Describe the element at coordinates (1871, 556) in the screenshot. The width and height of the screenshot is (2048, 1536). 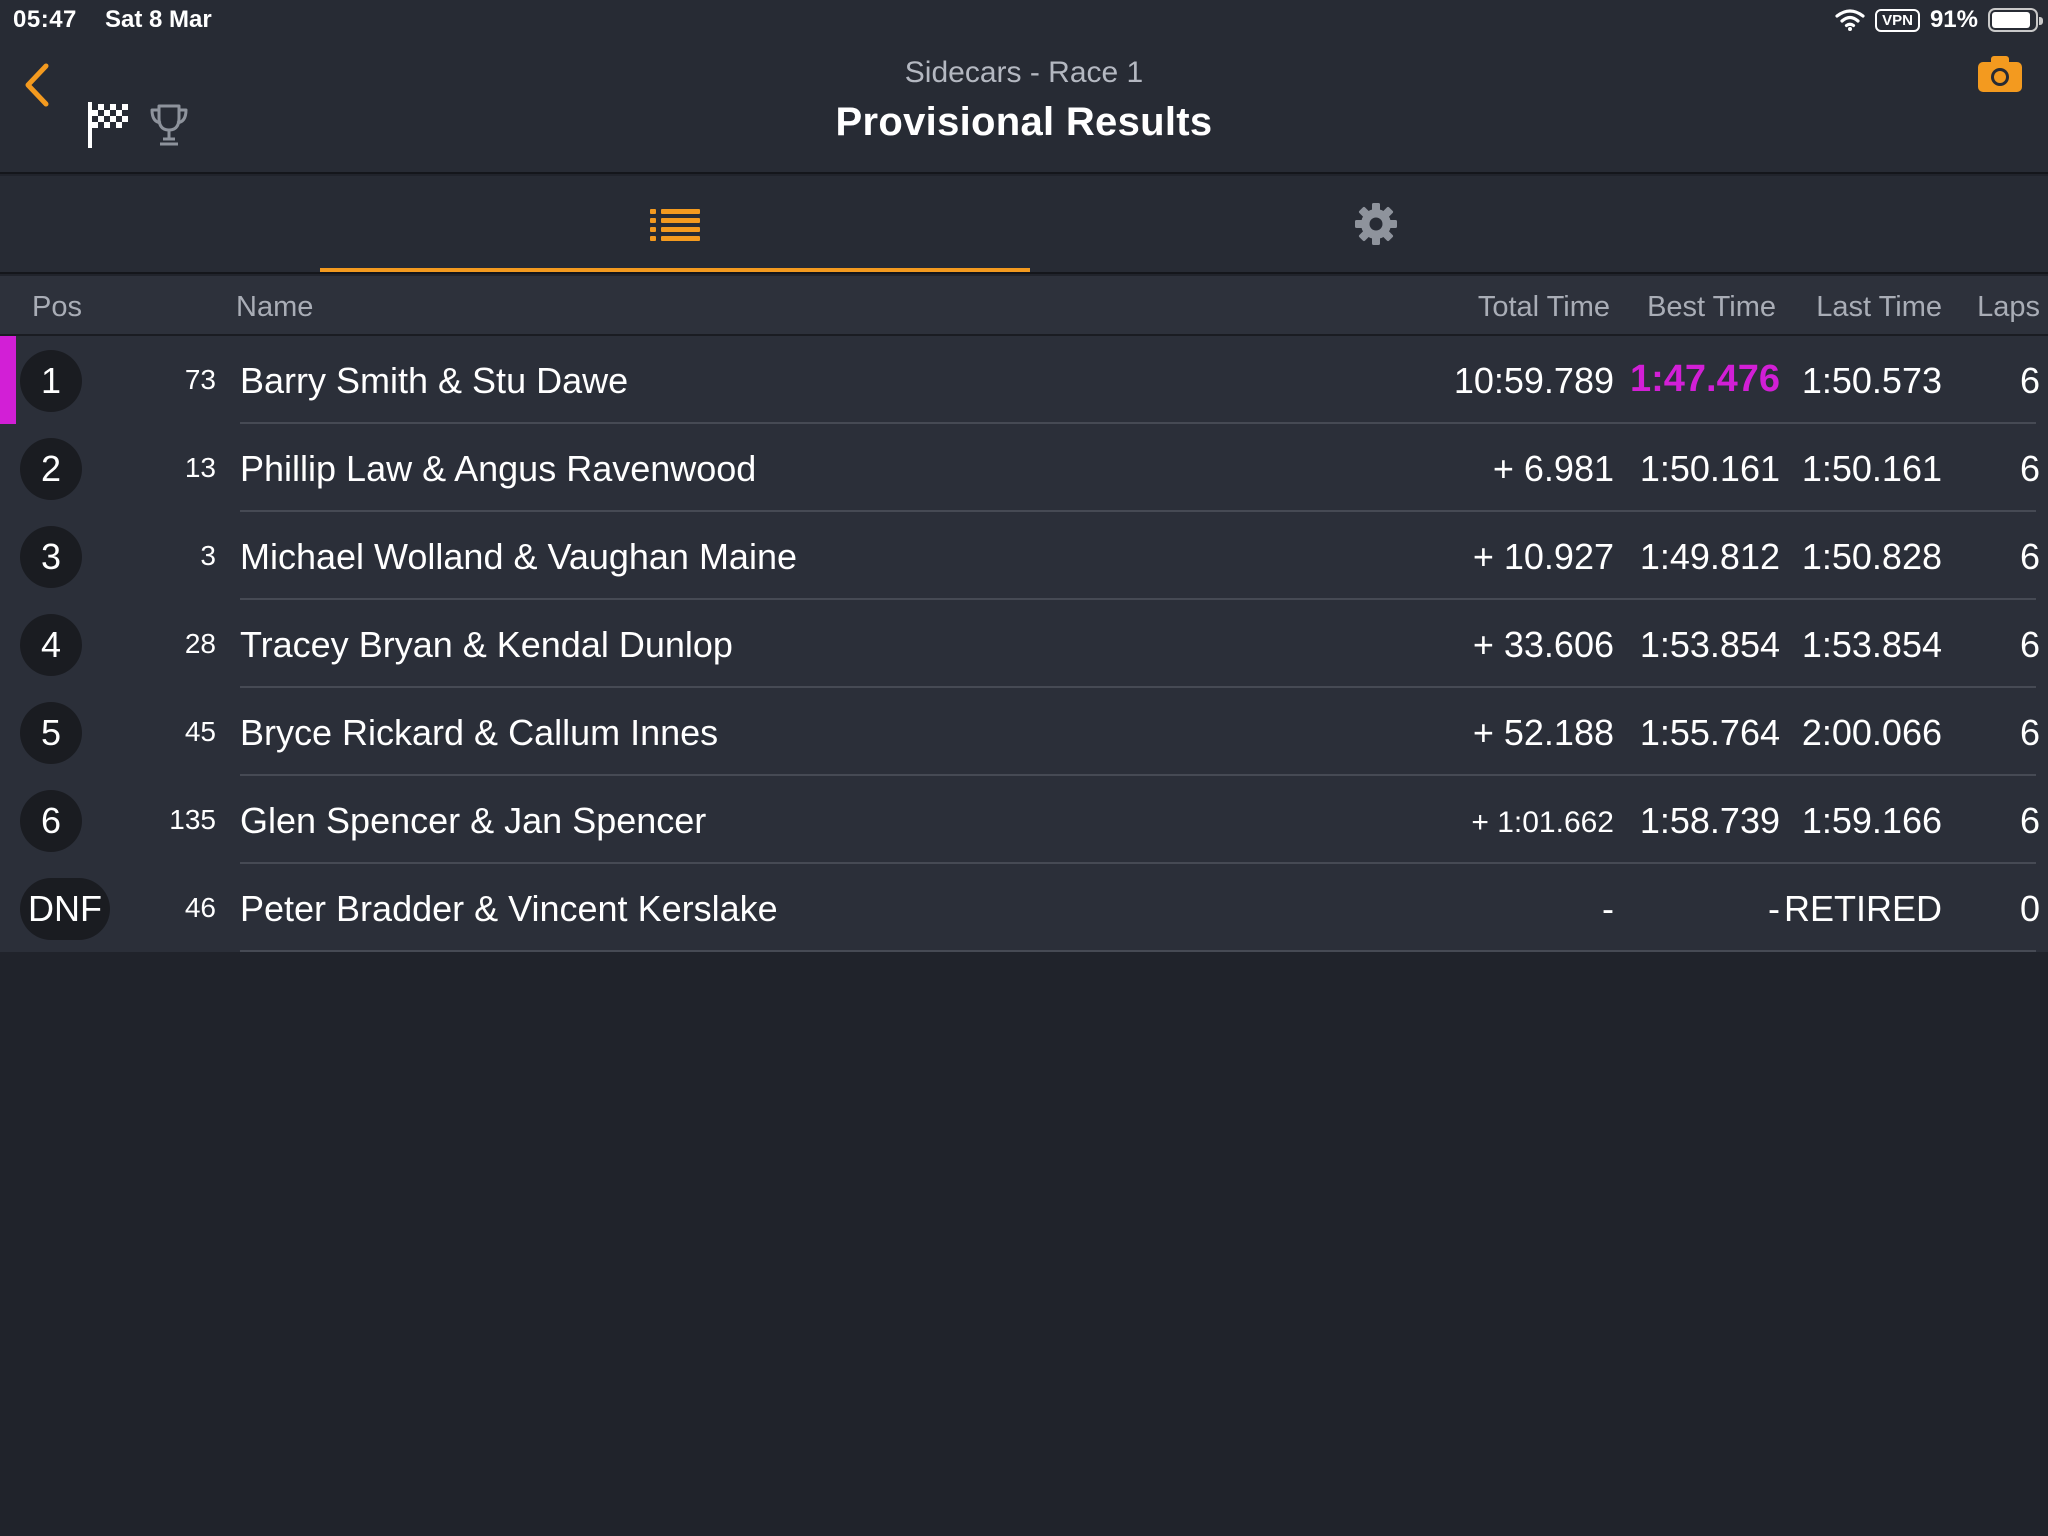
I see `last-time: 1:50.828` at that location.